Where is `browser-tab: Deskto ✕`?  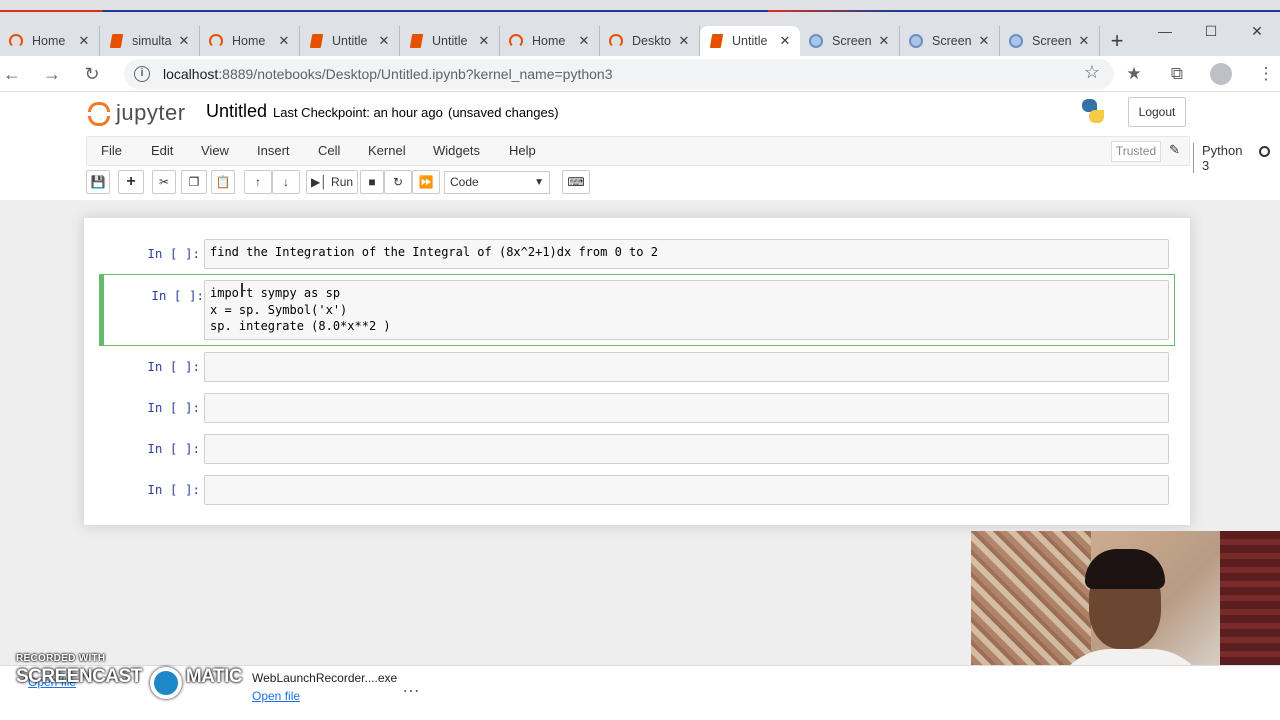
browser-tab: Deskto ✕ is located at coordinates (650, 41).